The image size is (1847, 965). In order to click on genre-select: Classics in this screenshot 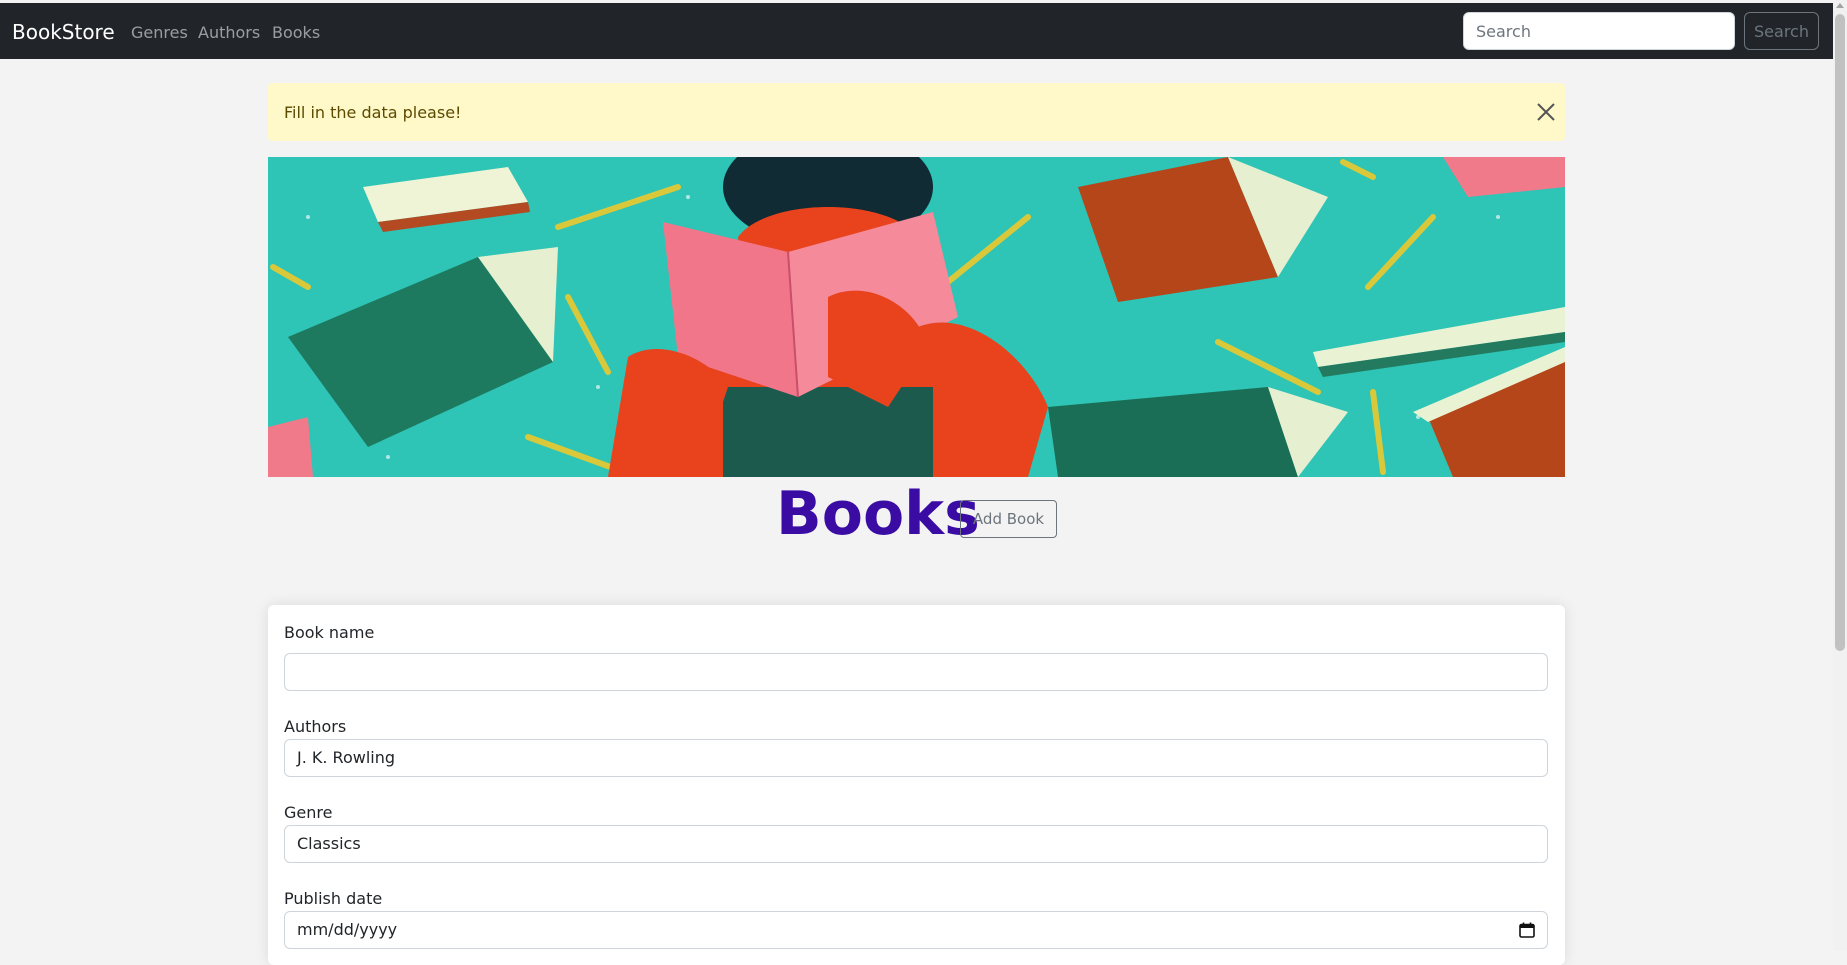, I will do `click(916, 844)`.